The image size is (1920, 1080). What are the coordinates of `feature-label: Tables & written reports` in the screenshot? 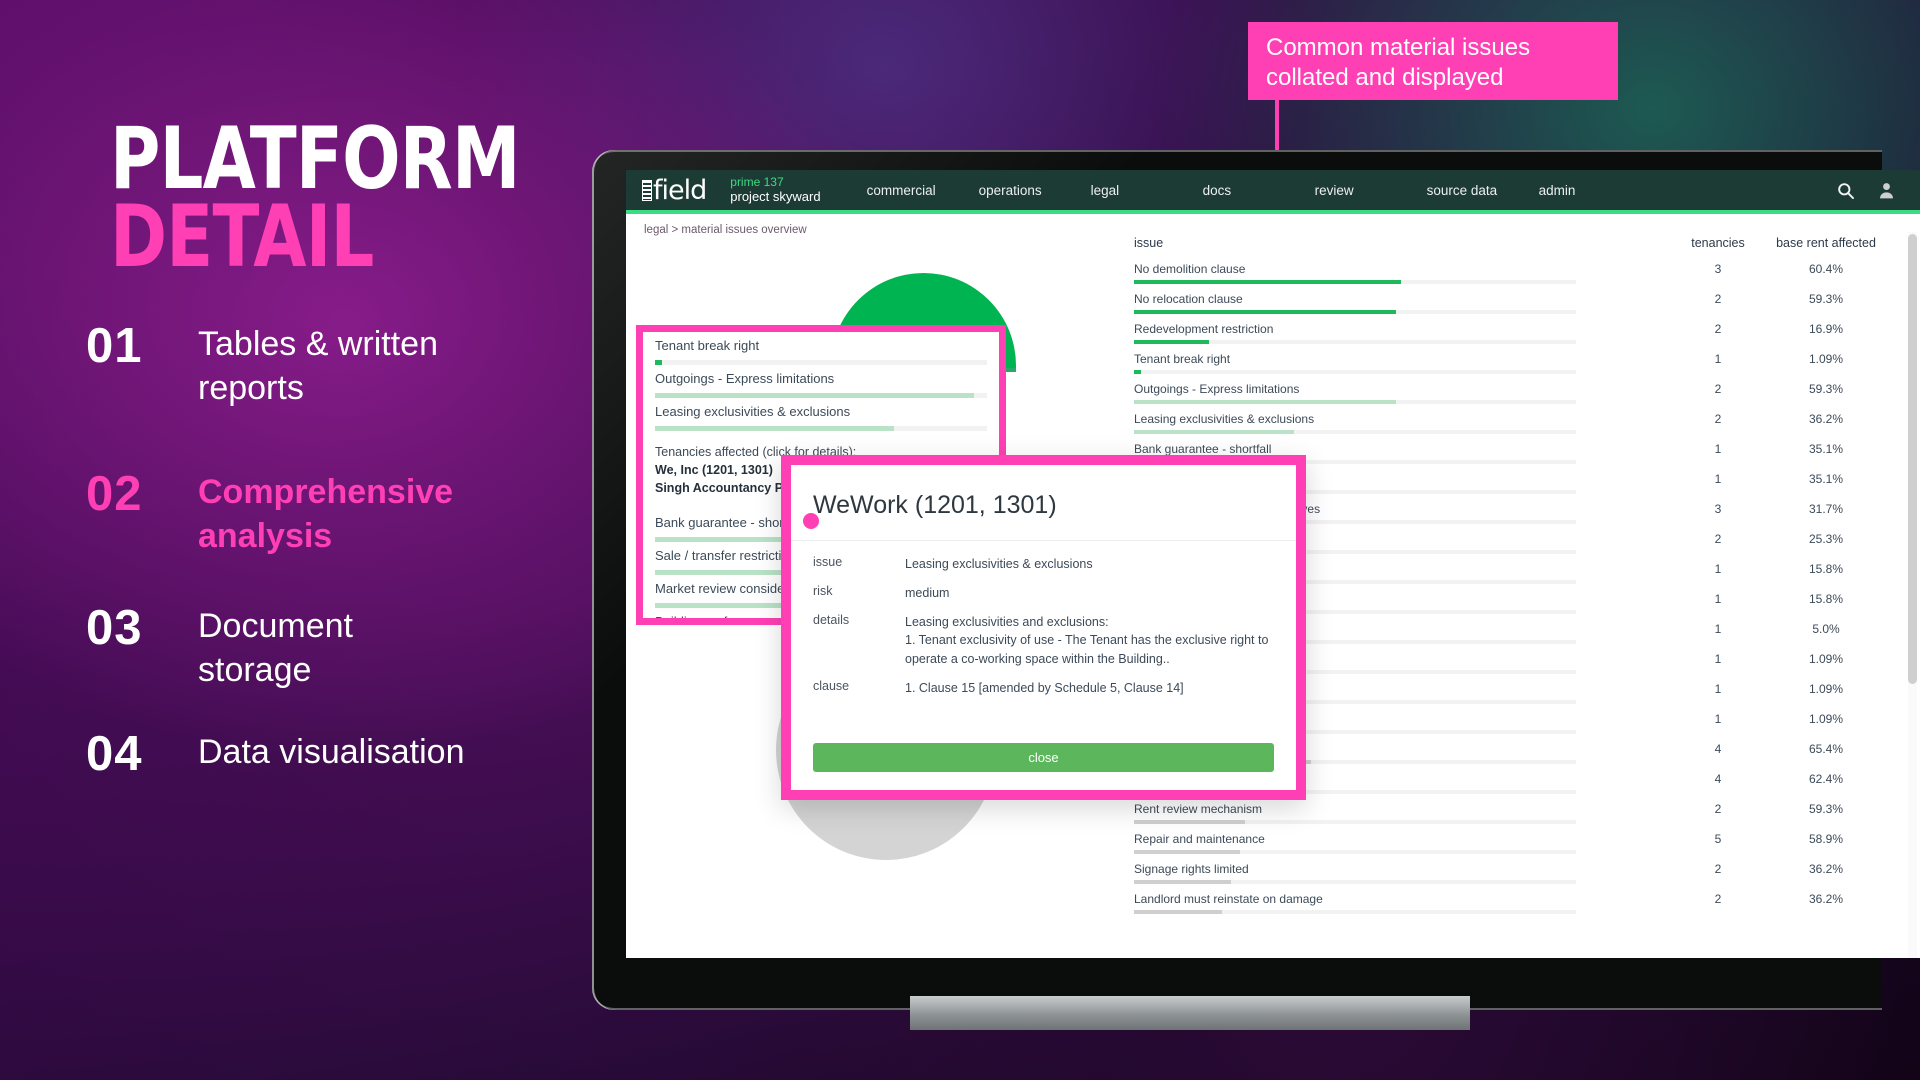 It's located at (318, 366).